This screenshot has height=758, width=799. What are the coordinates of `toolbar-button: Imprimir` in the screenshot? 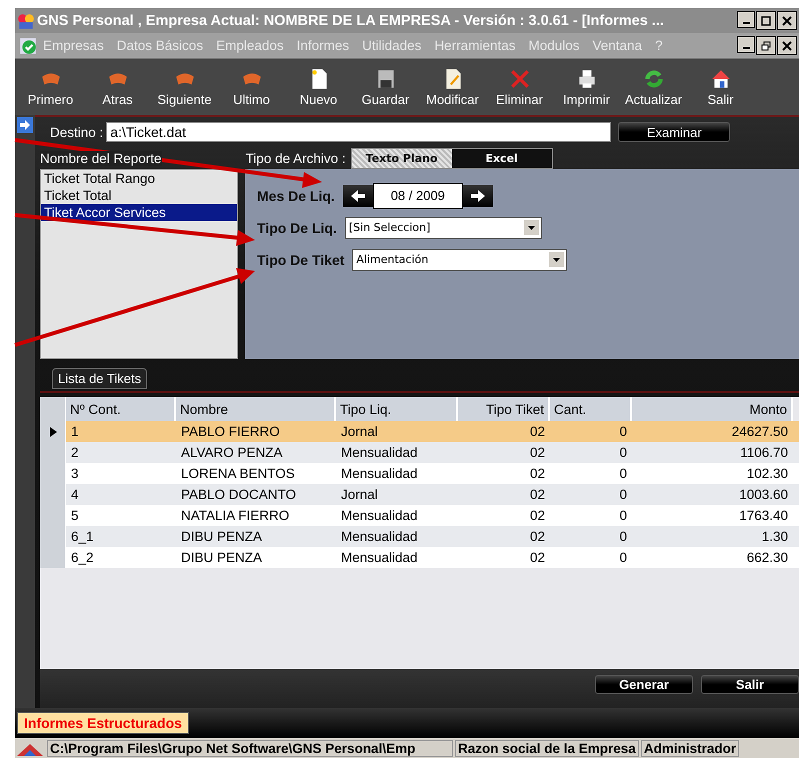 It's located at (586, 87).